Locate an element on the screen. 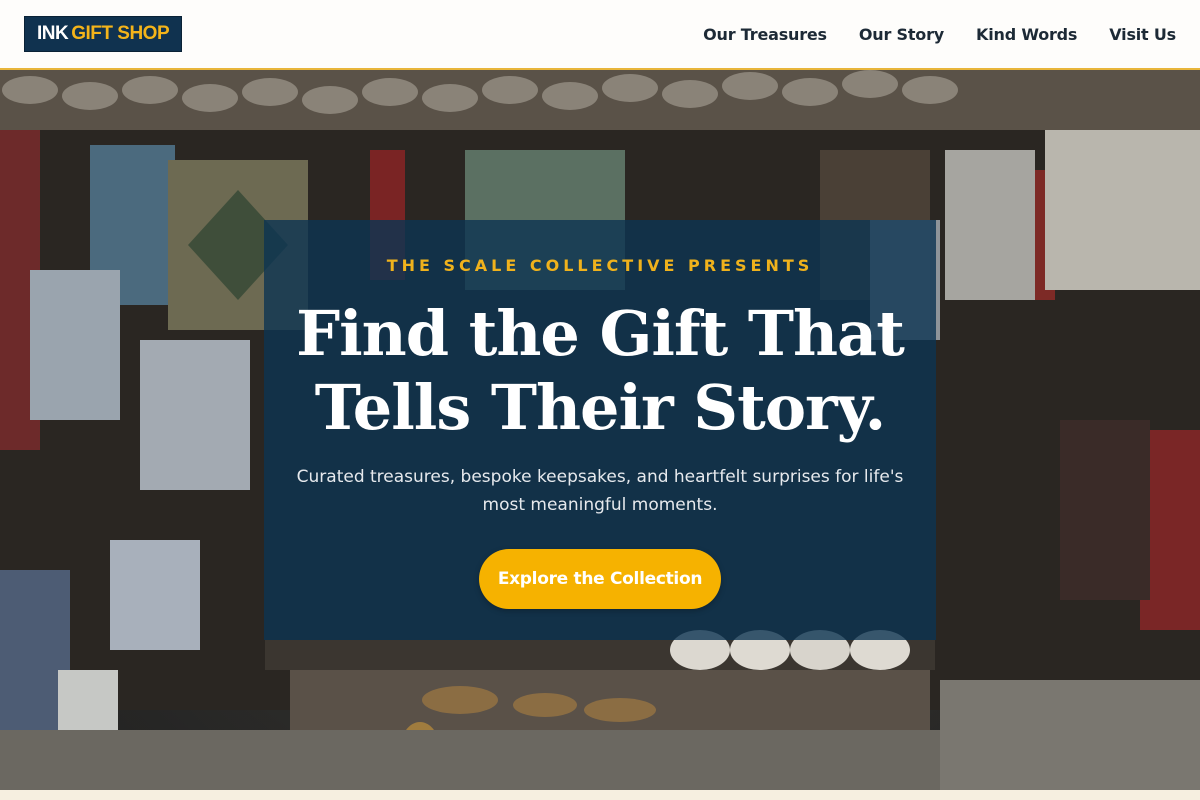  nav-link-kind-words: Kind Words is located at coordinates (1026, 34).